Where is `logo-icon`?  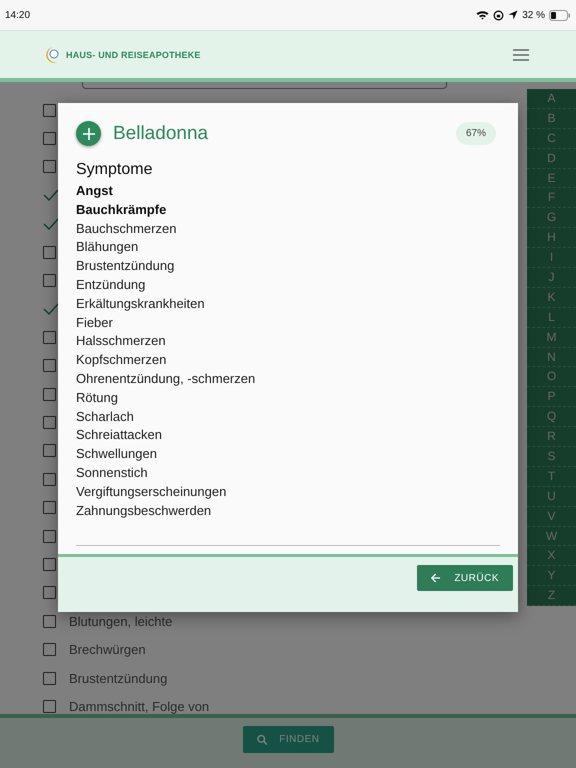
logo-icon is located at coordinates (52, 55).